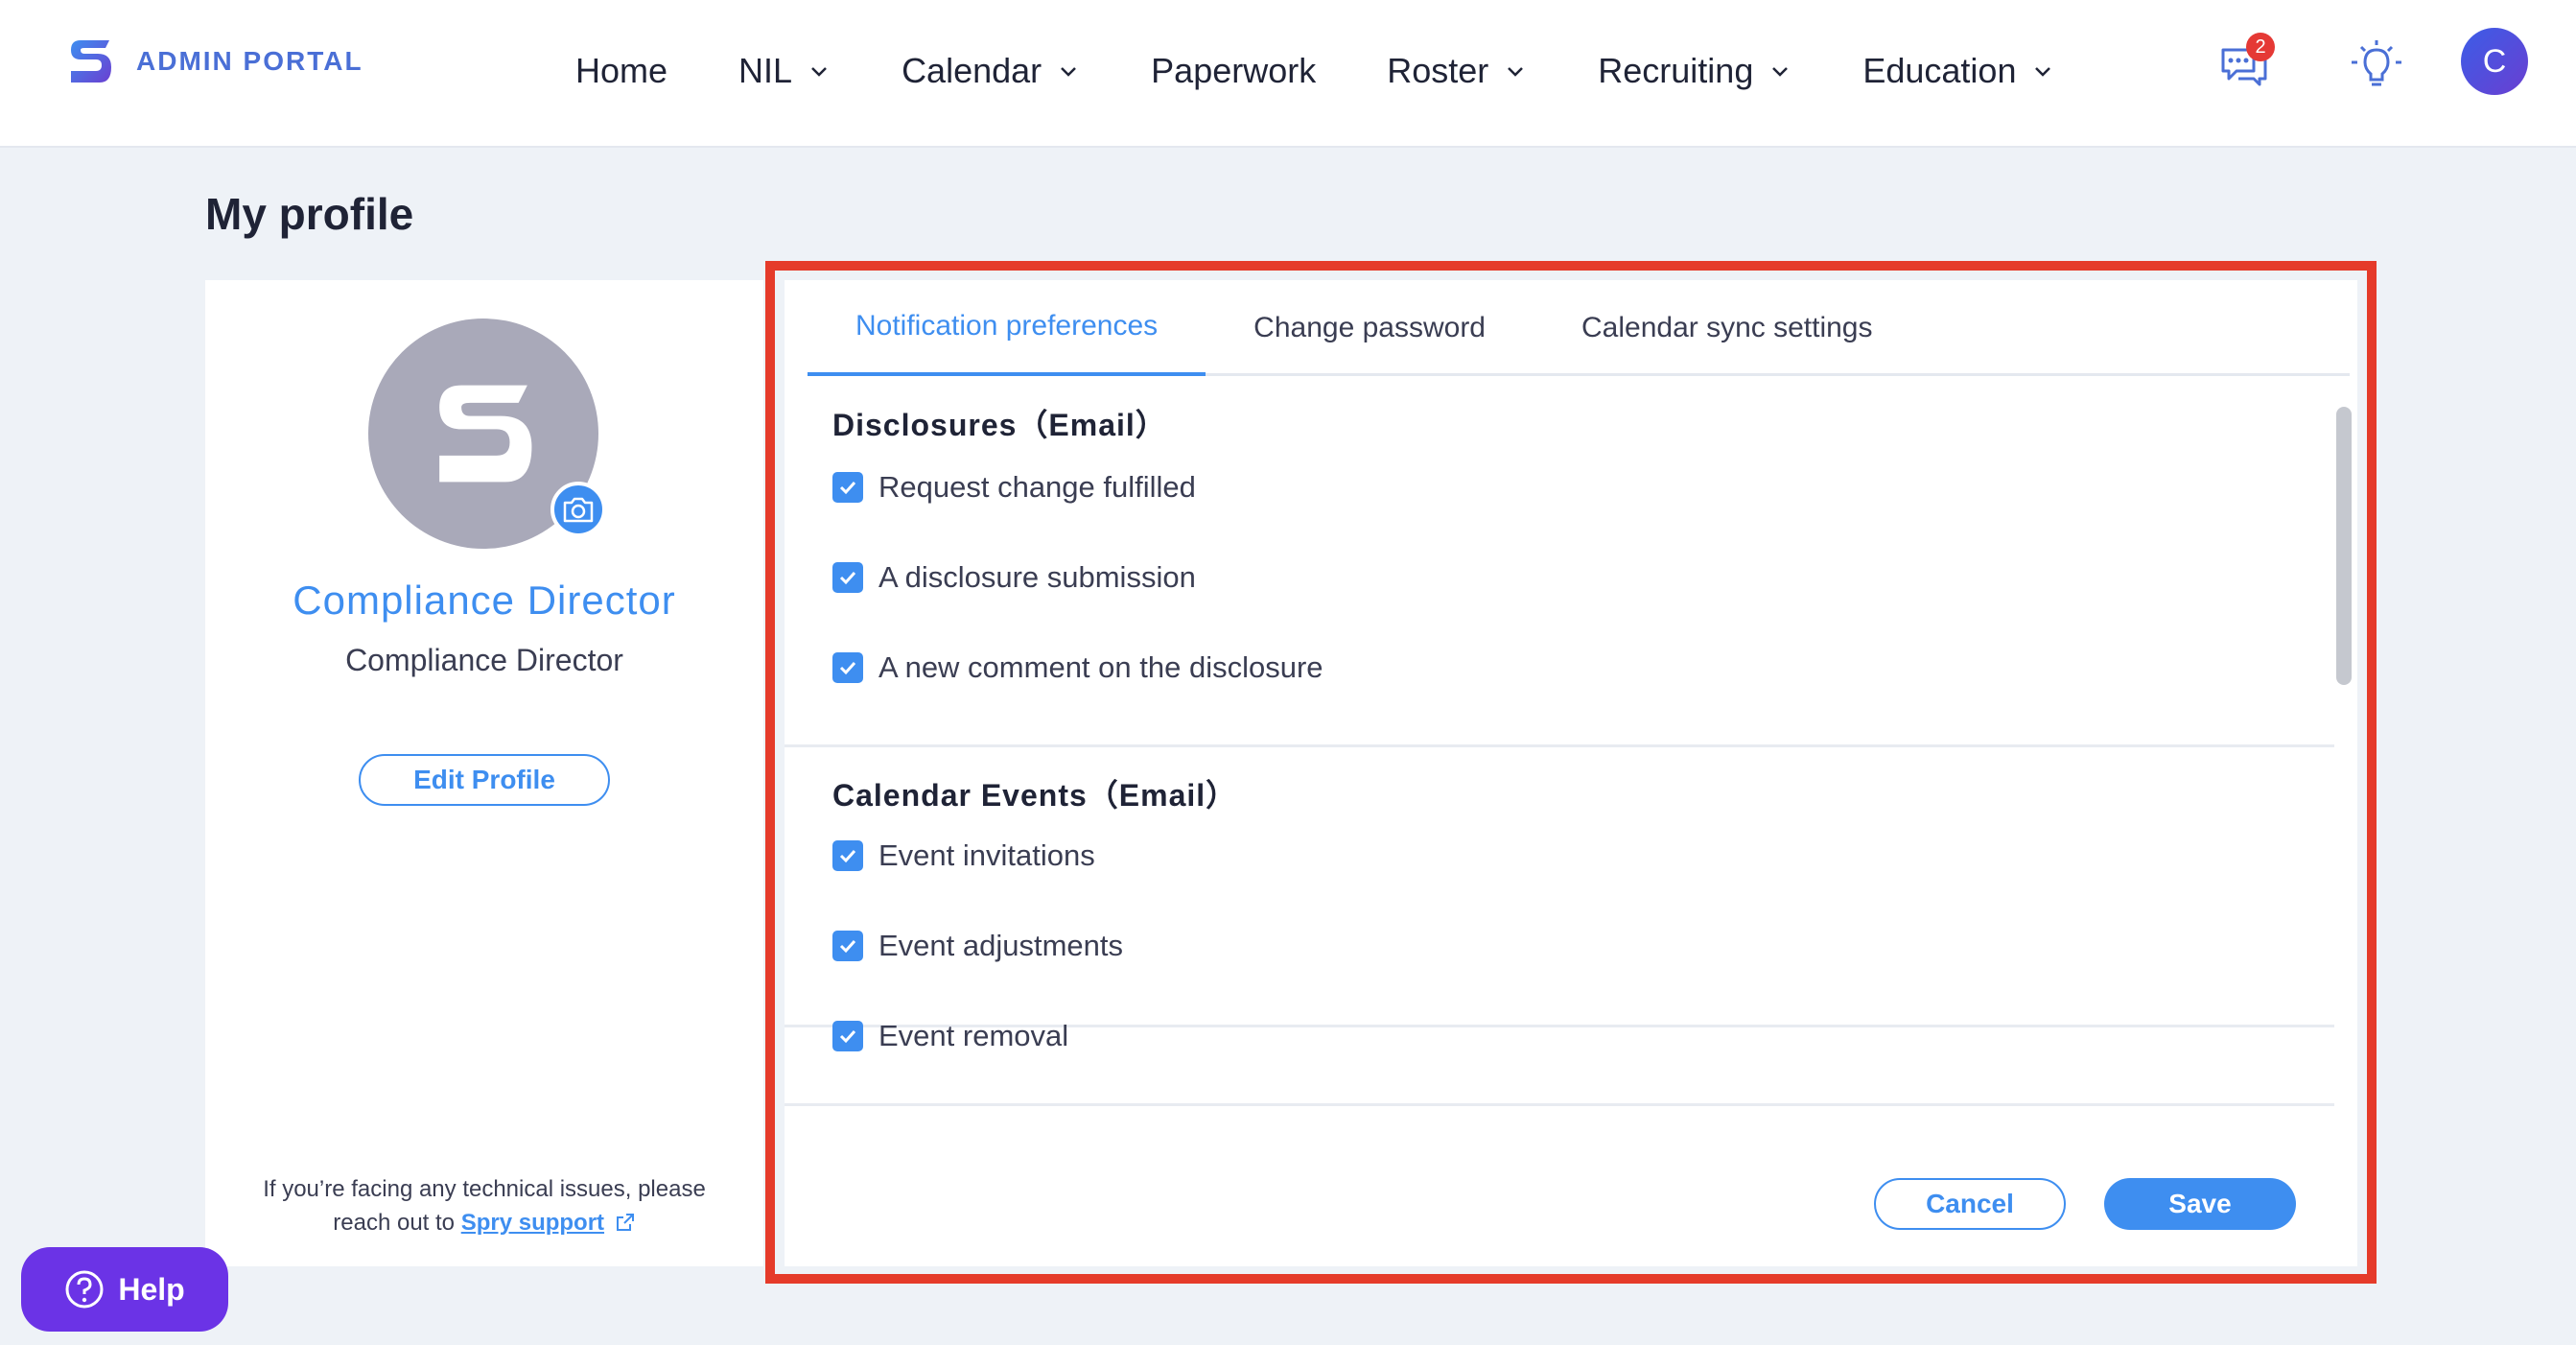 Image resolution: width=2576 pixels, height=1345 pixels. What do you see at coordinates (1676, 70) in the screenshot?
I see `nav-recruiting-label: Recruiting` at bounding box center [1676, 70].